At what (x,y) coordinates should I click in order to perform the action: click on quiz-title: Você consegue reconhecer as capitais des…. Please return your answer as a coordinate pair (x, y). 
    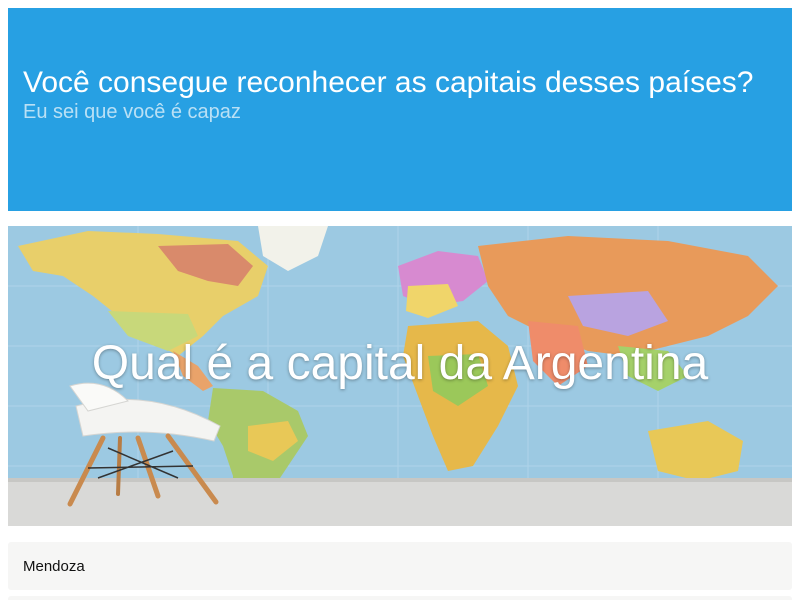
    Looking at the image, I should click on (388, 82).